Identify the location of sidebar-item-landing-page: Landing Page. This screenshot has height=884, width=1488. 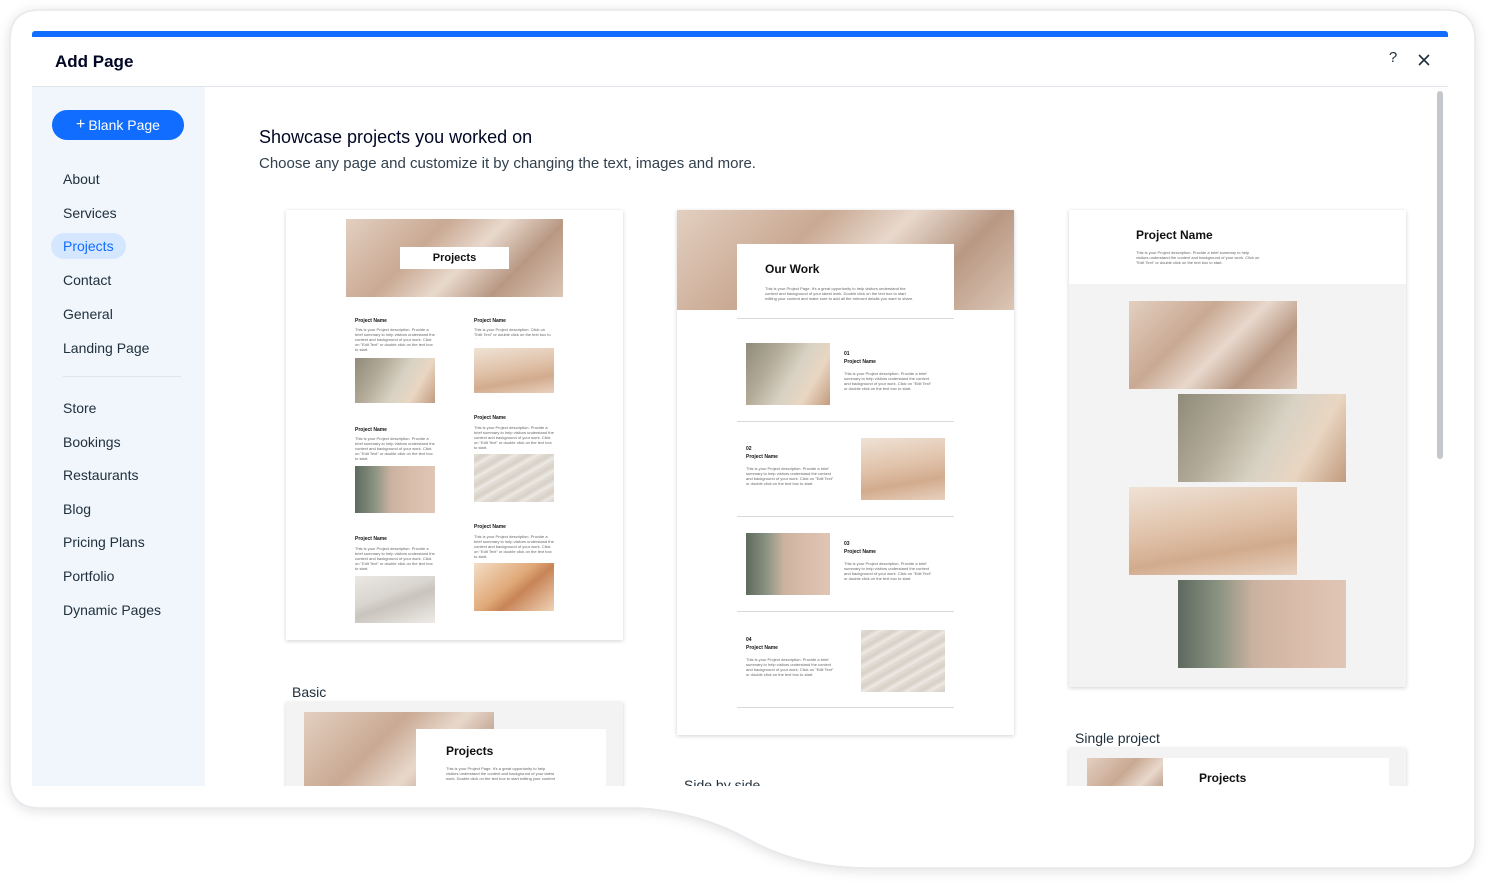
(106, 348).